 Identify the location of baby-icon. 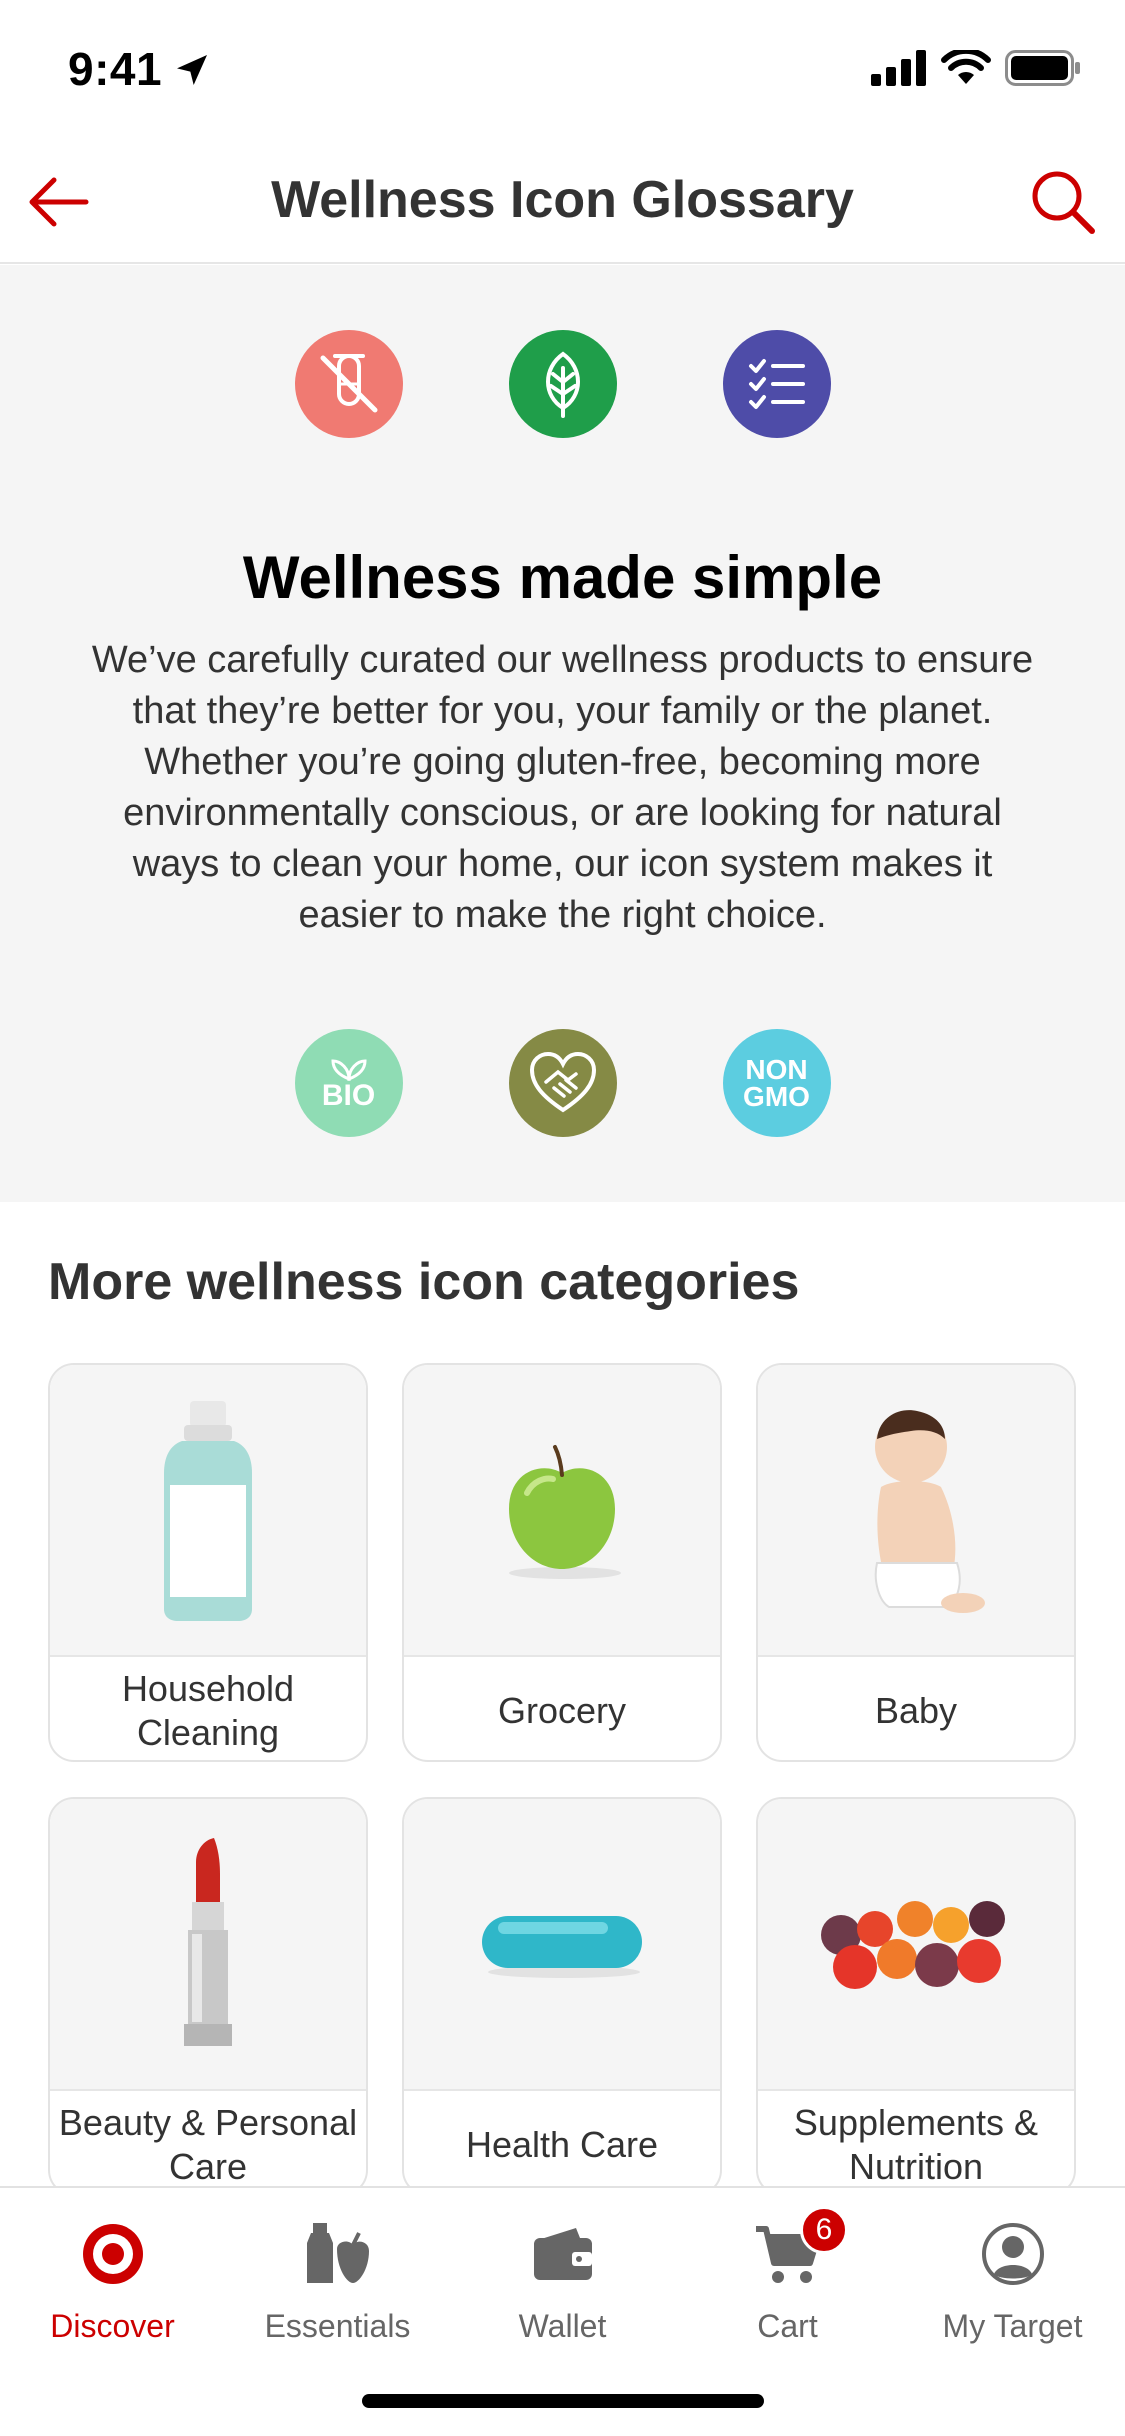
(929, 1511).